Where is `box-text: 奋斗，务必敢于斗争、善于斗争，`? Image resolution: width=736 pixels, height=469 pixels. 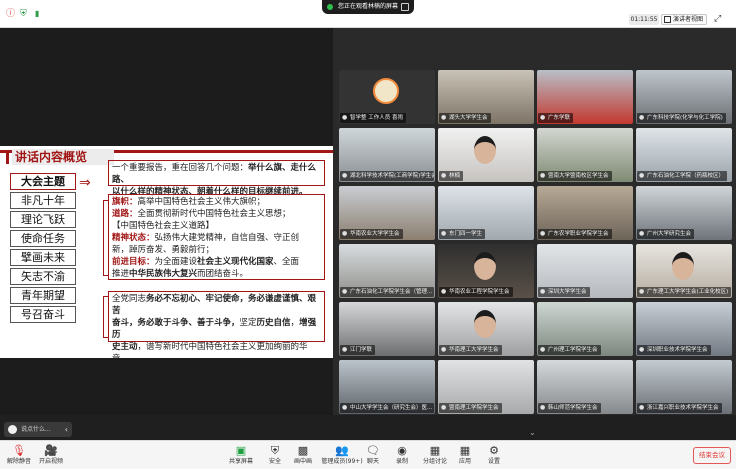
box-text: 奋斗，务必敢于斗争、善于斗争， is located at coordinates (176, 323).